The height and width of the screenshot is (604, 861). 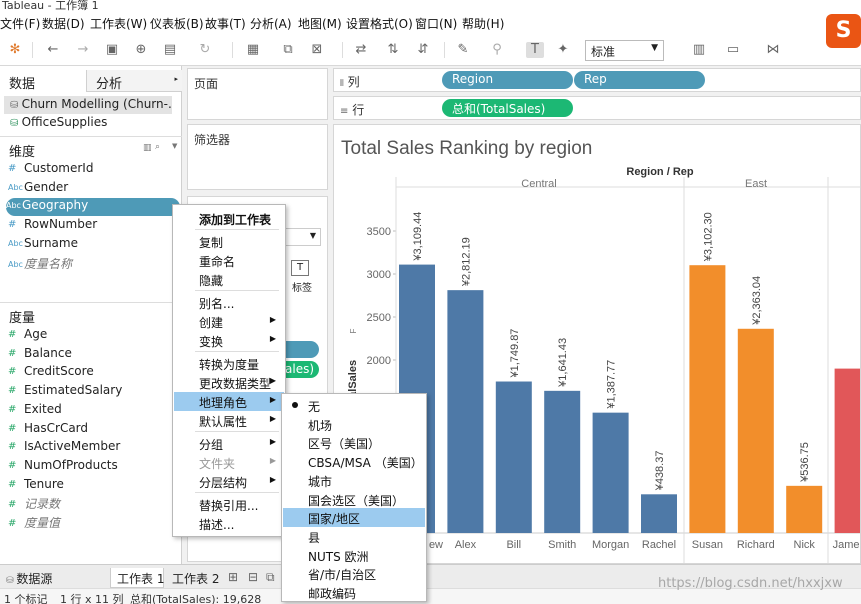 What do you see at coordinates (354, 405) in the screenshot?
I see `geo-role-option: 无` at bounding box center [354, 405].